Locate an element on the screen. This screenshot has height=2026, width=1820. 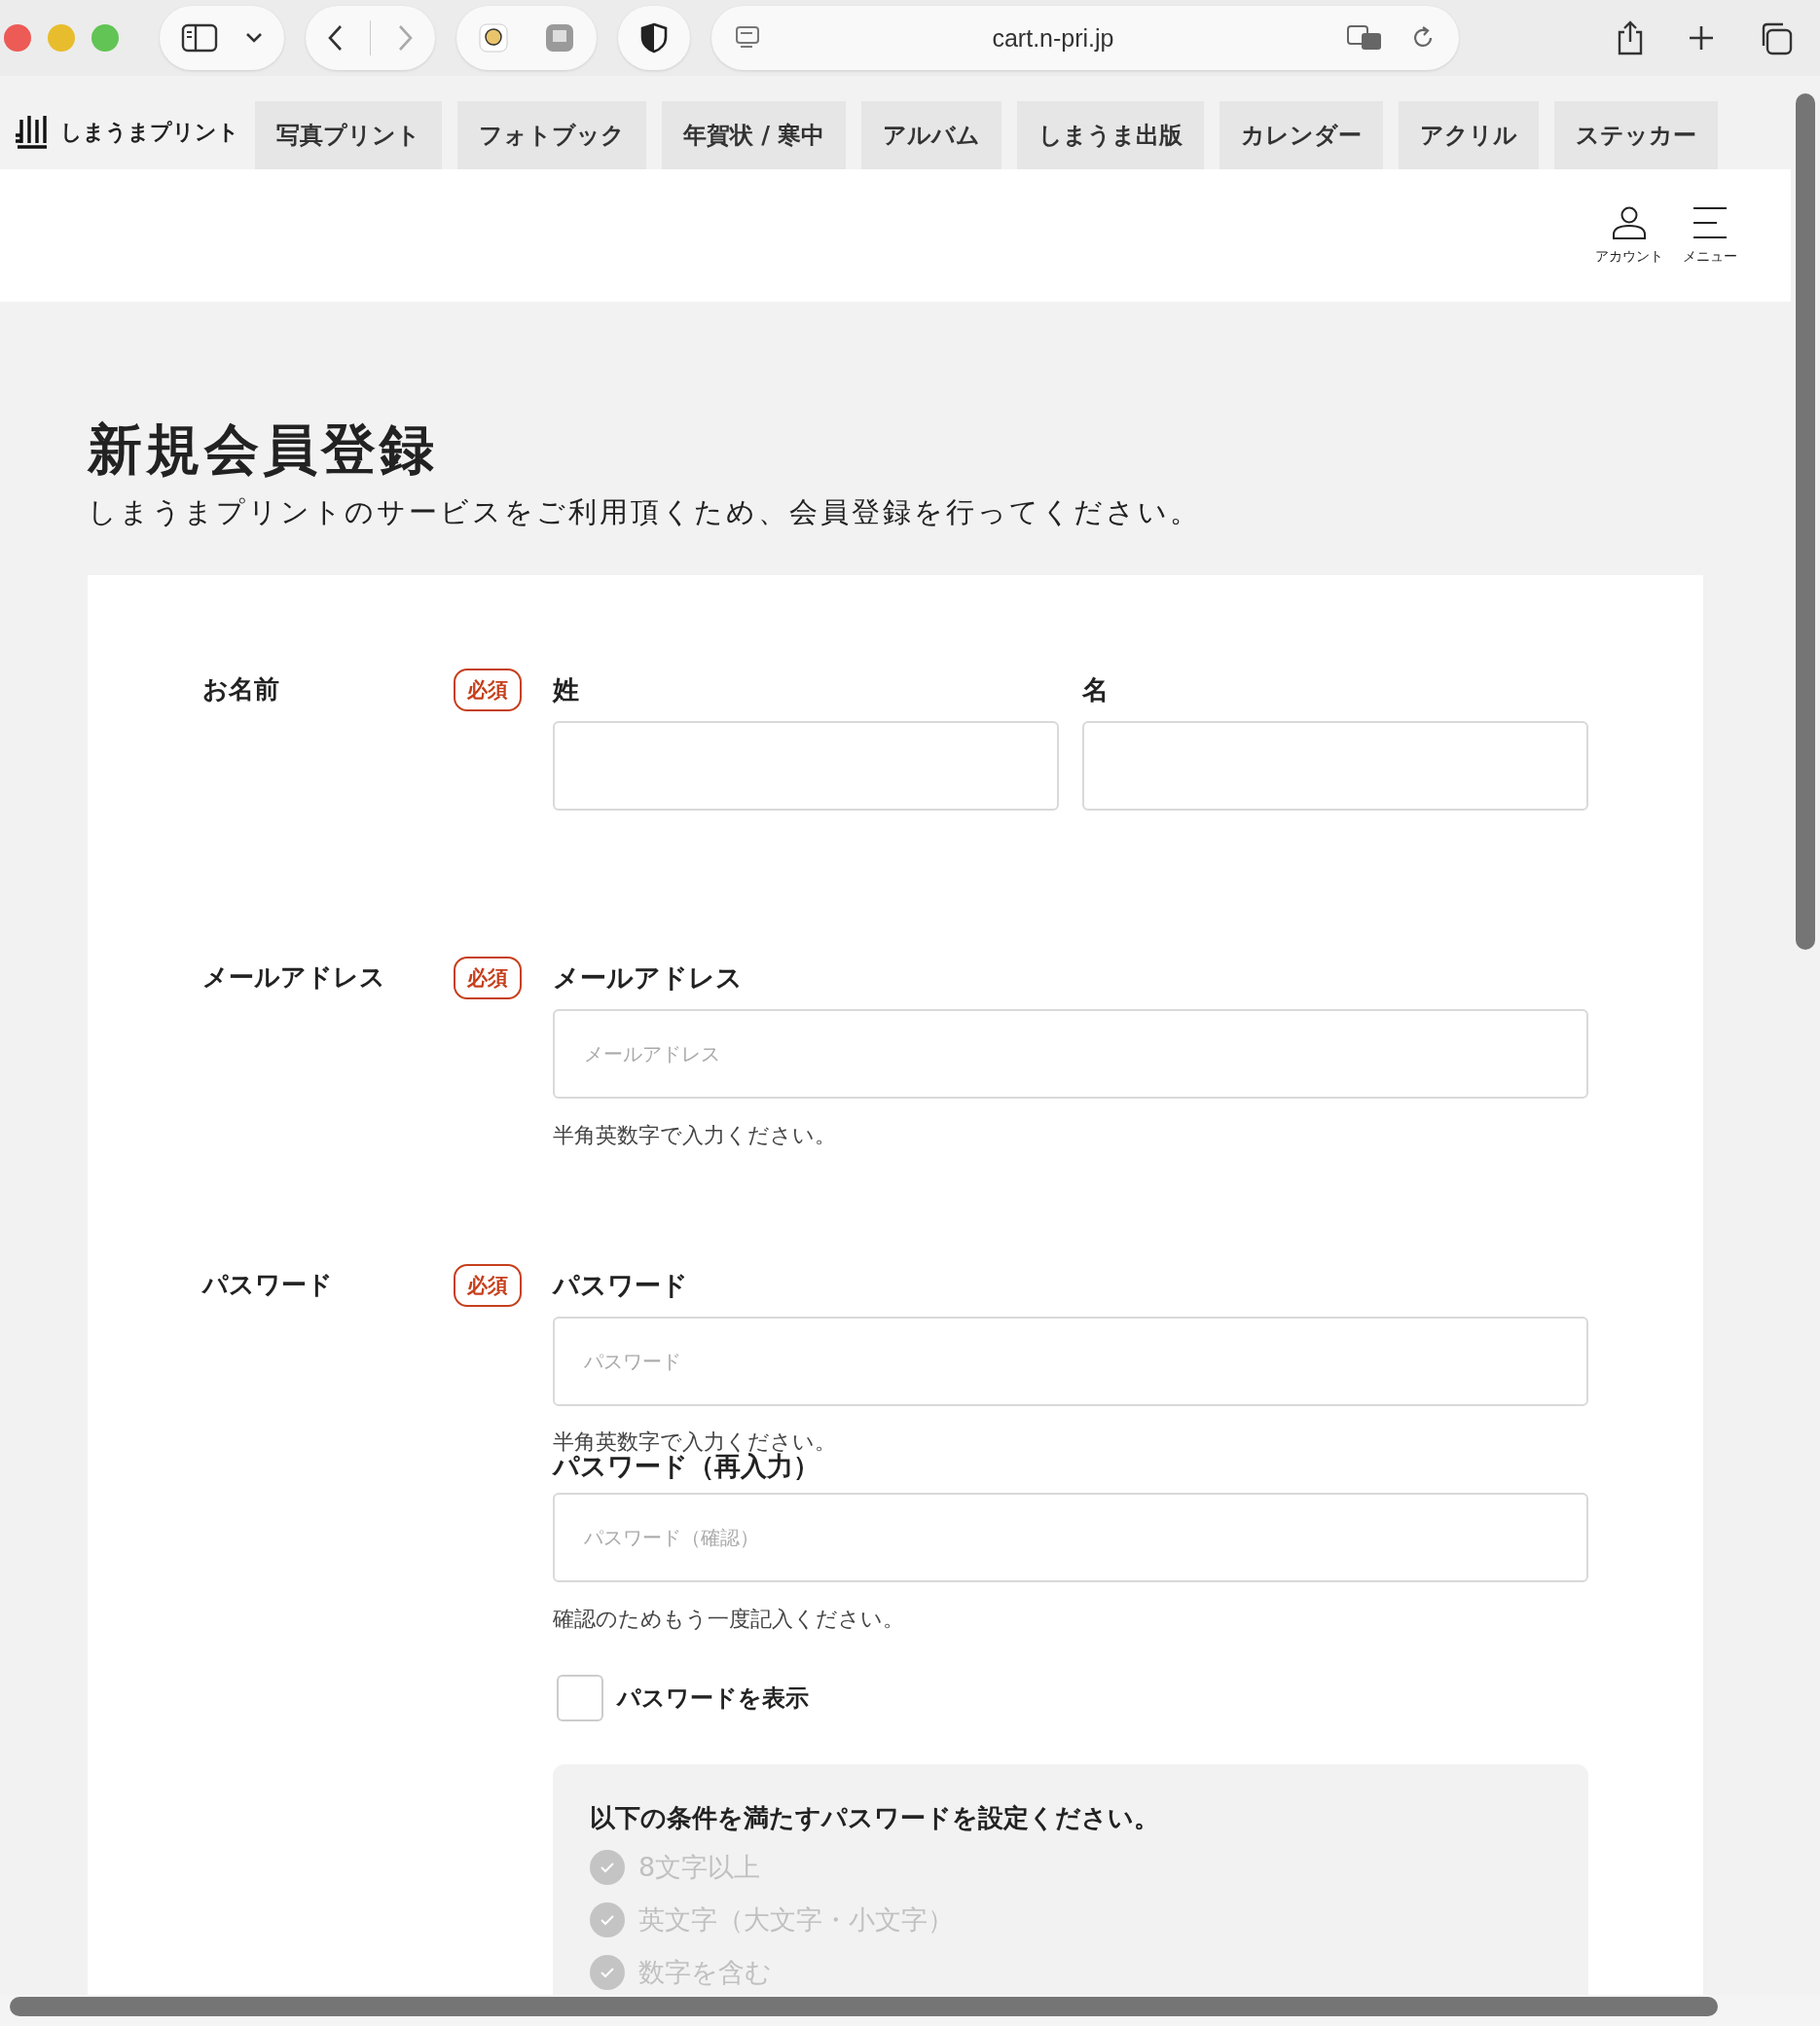
plus-icon is located at coordinates (1701, 38).